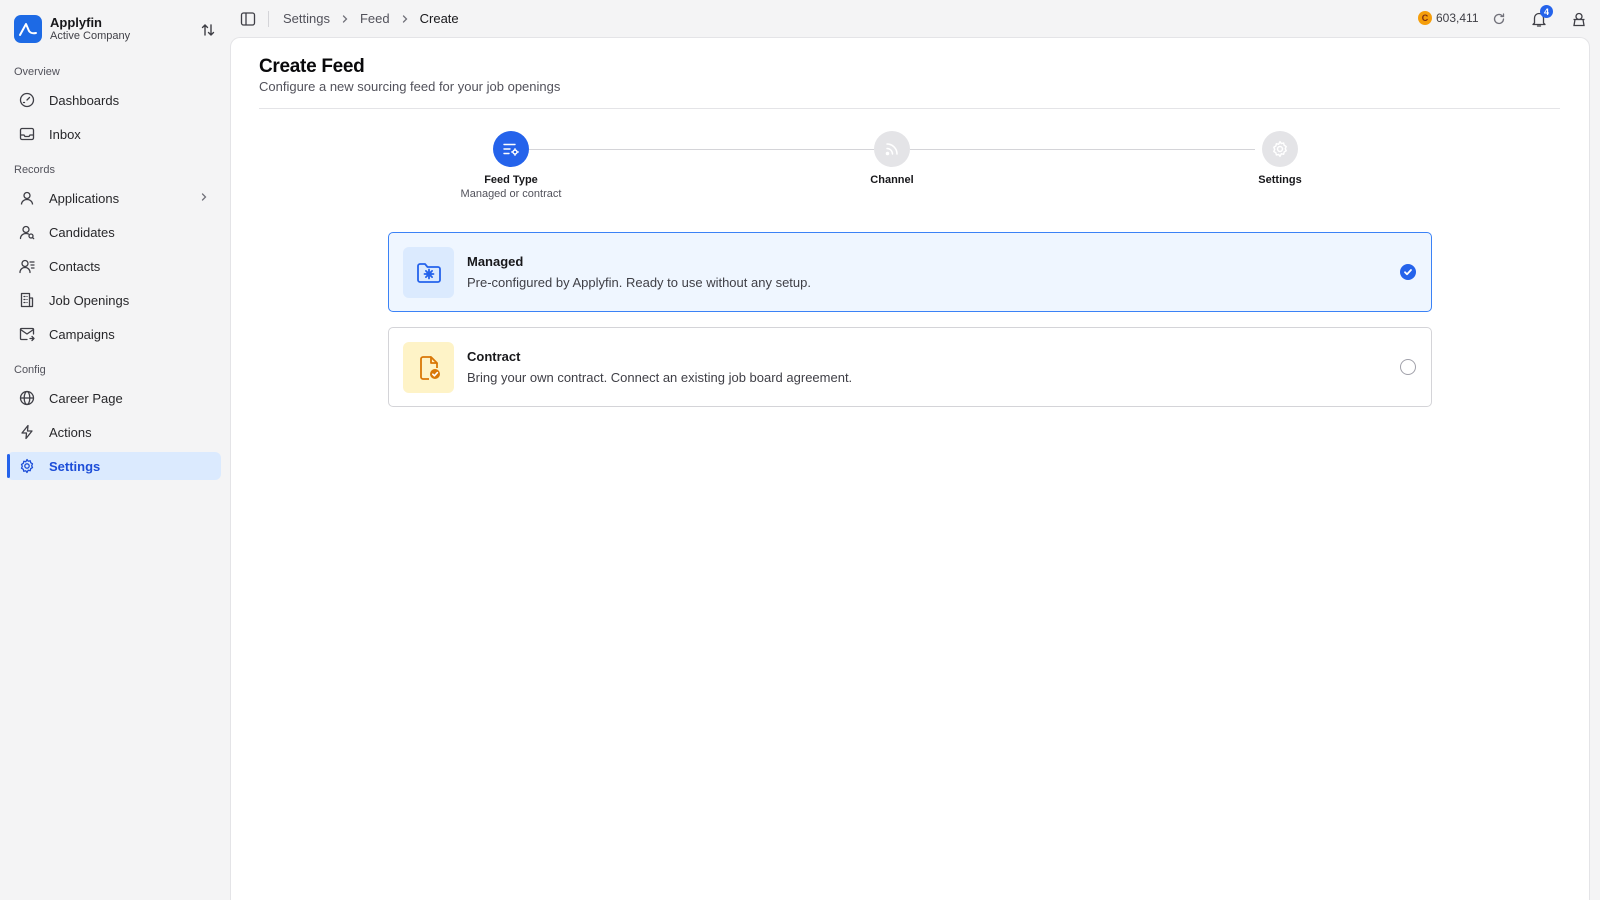 This screenshot has width=1600, height=900. What do you see at coordinates (27, 100) in the screenshot?
I see `gauge-icon` at bounding box center [27, 100].